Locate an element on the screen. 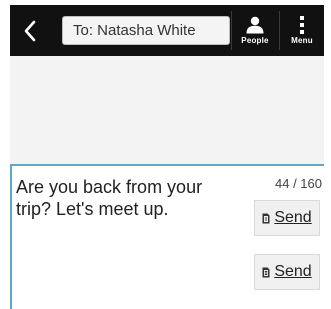  people-button: People is located at coordinates (255, 30).